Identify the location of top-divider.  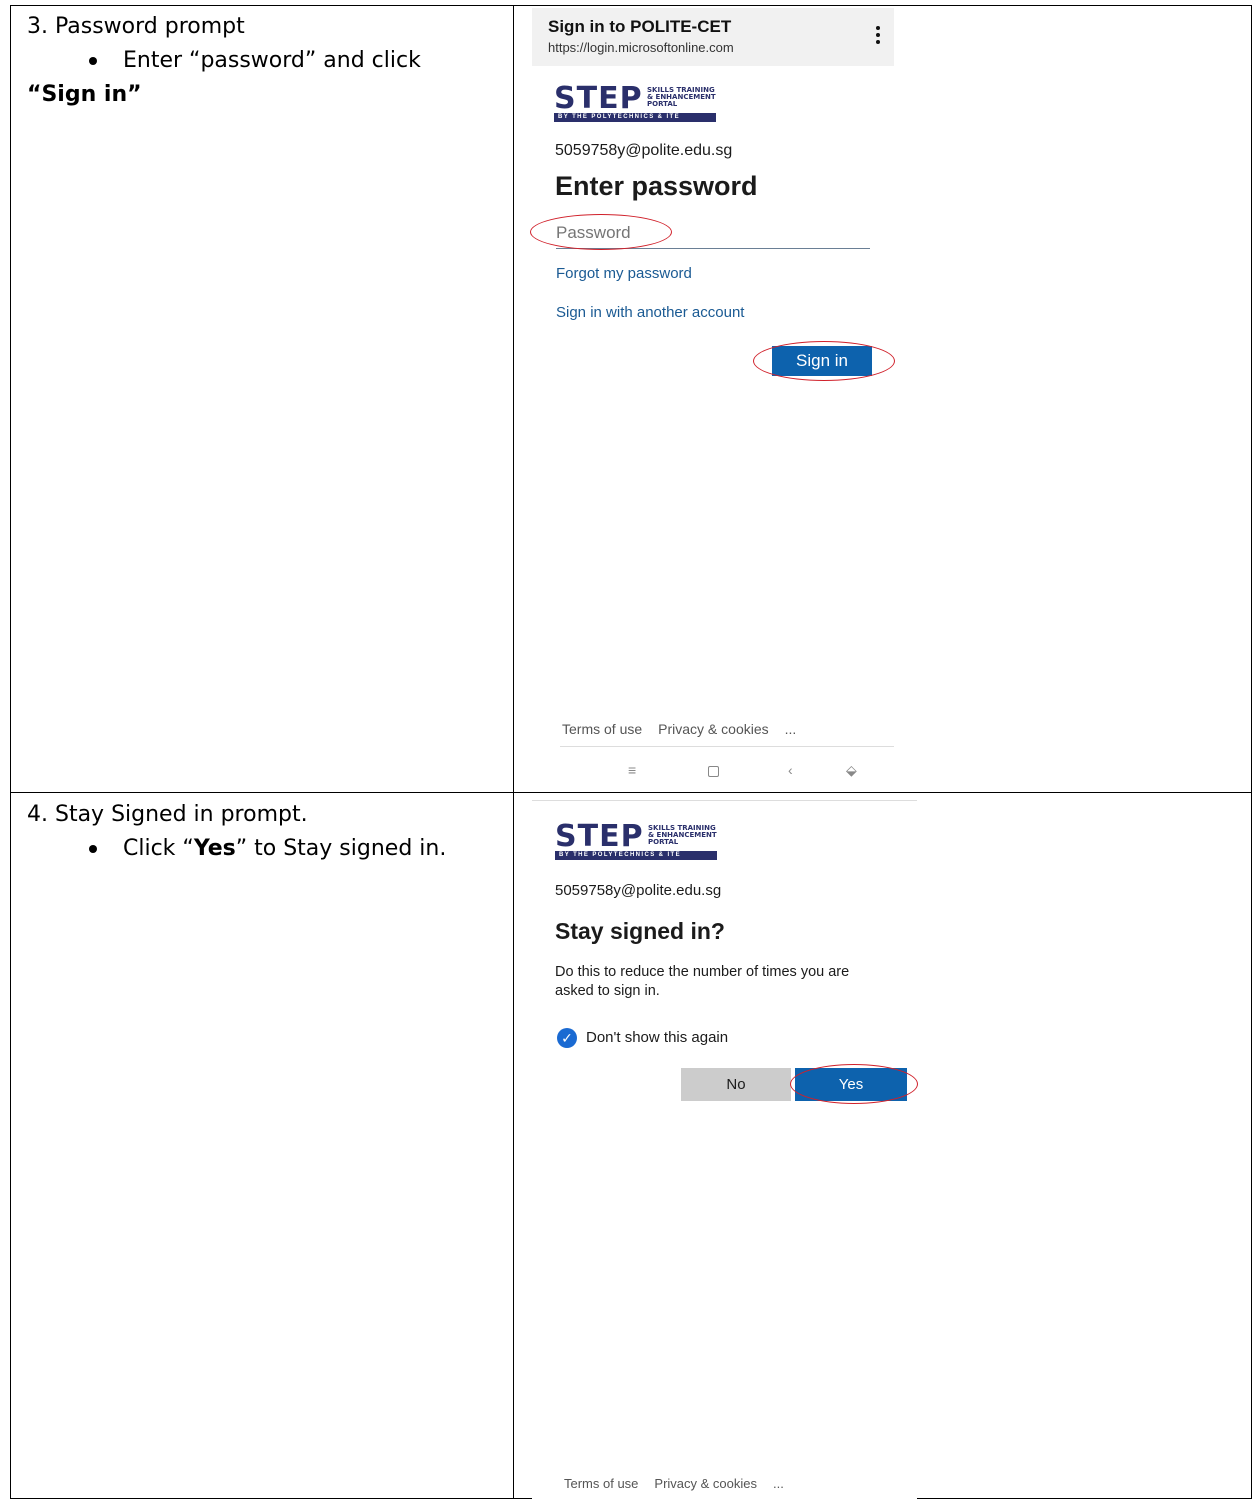
(724, 800).